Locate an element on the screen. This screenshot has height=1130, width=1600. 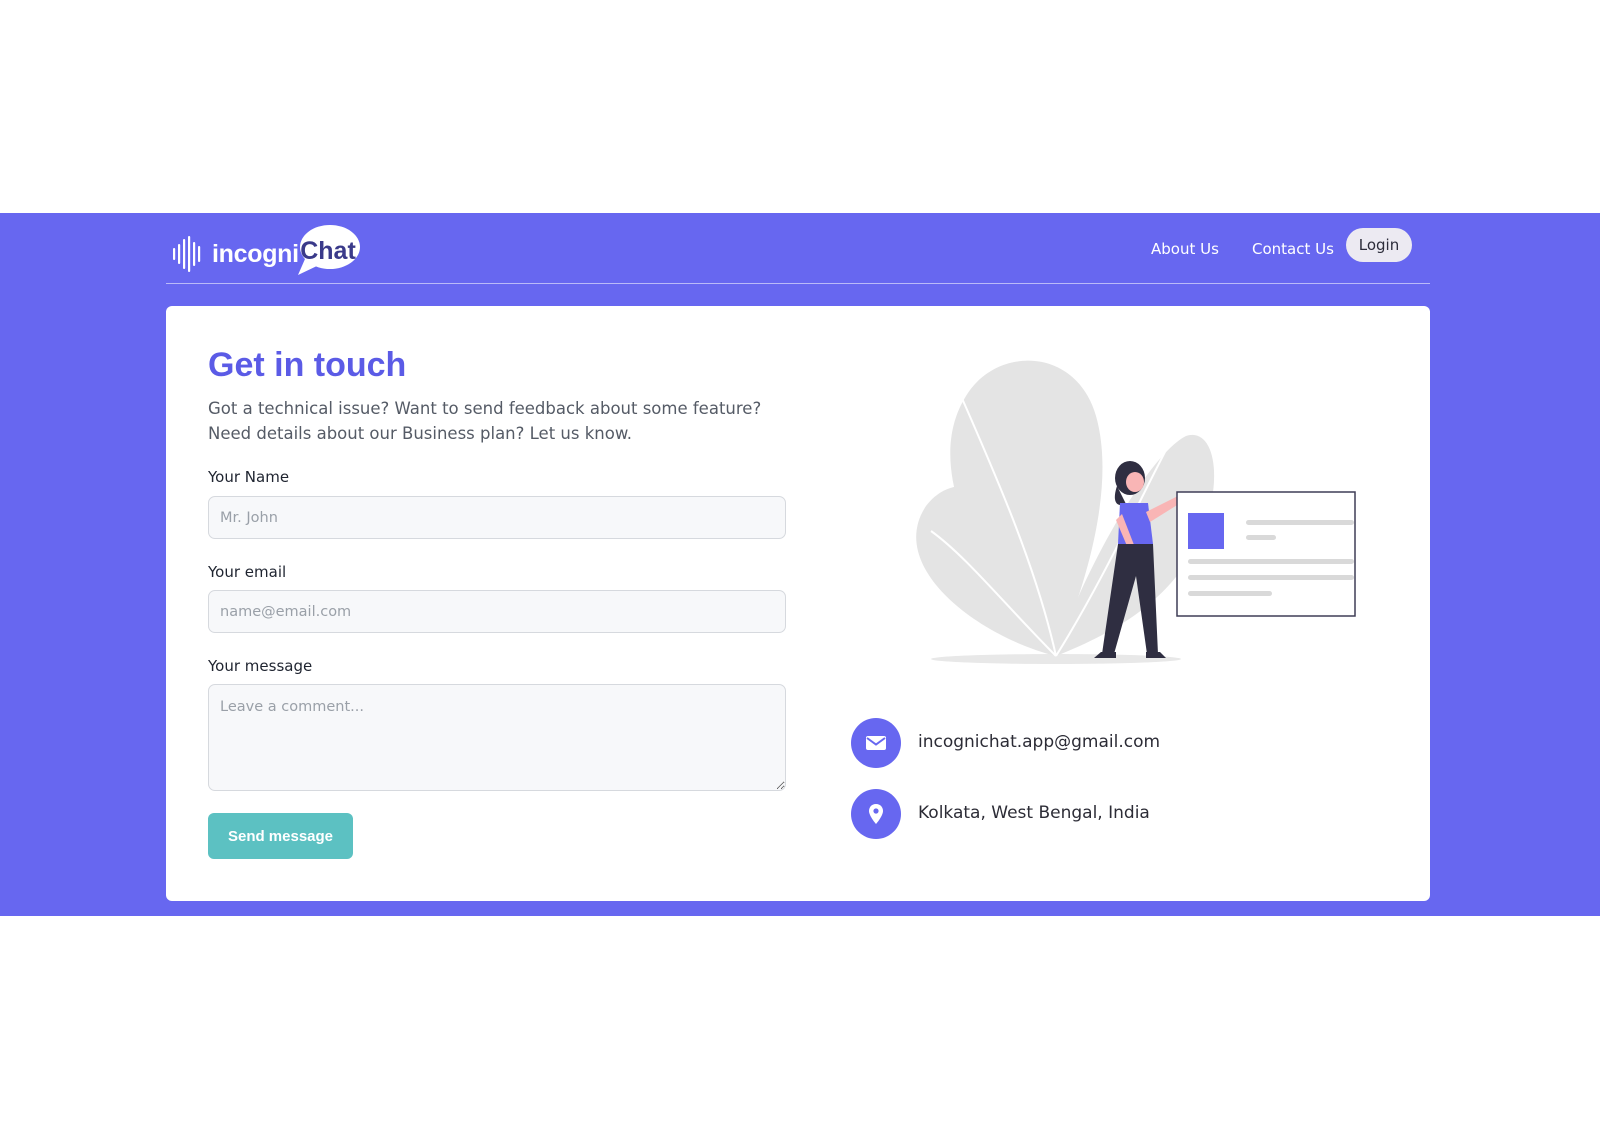
email-input is located at coordinates (497, 611).